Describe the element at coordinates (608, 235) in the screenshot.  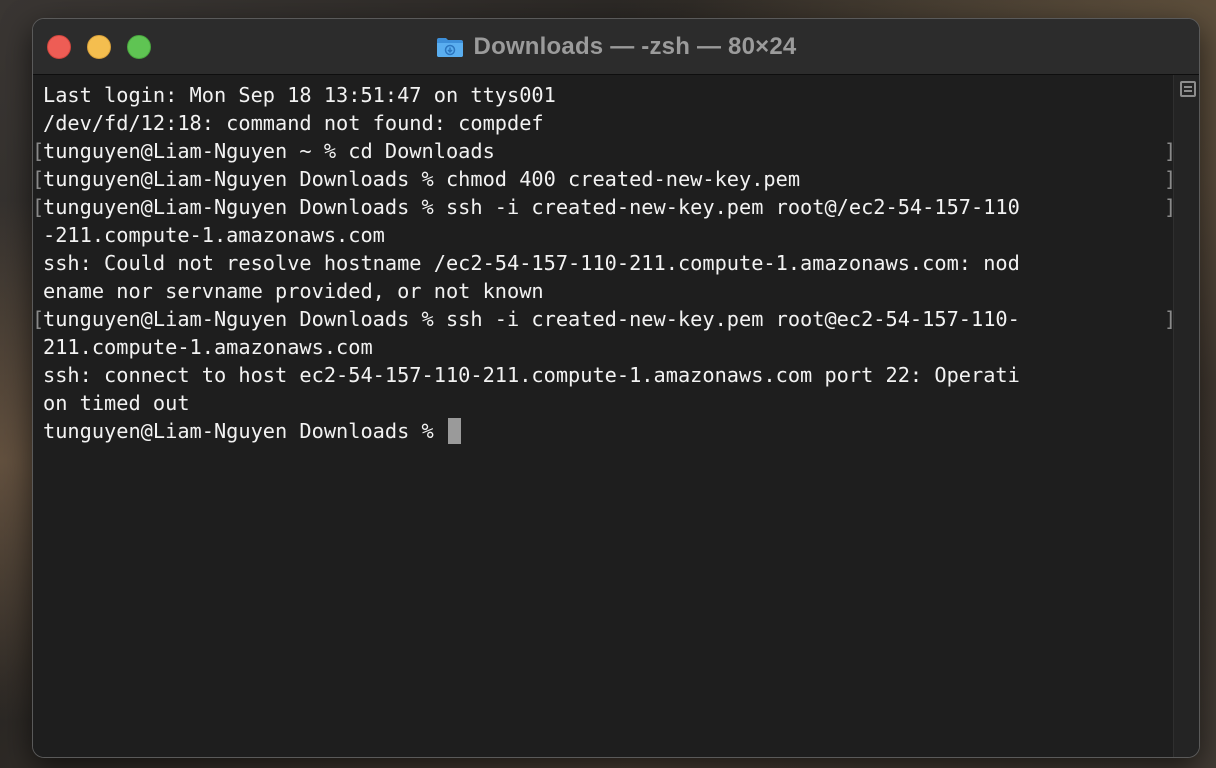
I see `terminal-line: -211.compute-1.amazonaws.com` at that location.